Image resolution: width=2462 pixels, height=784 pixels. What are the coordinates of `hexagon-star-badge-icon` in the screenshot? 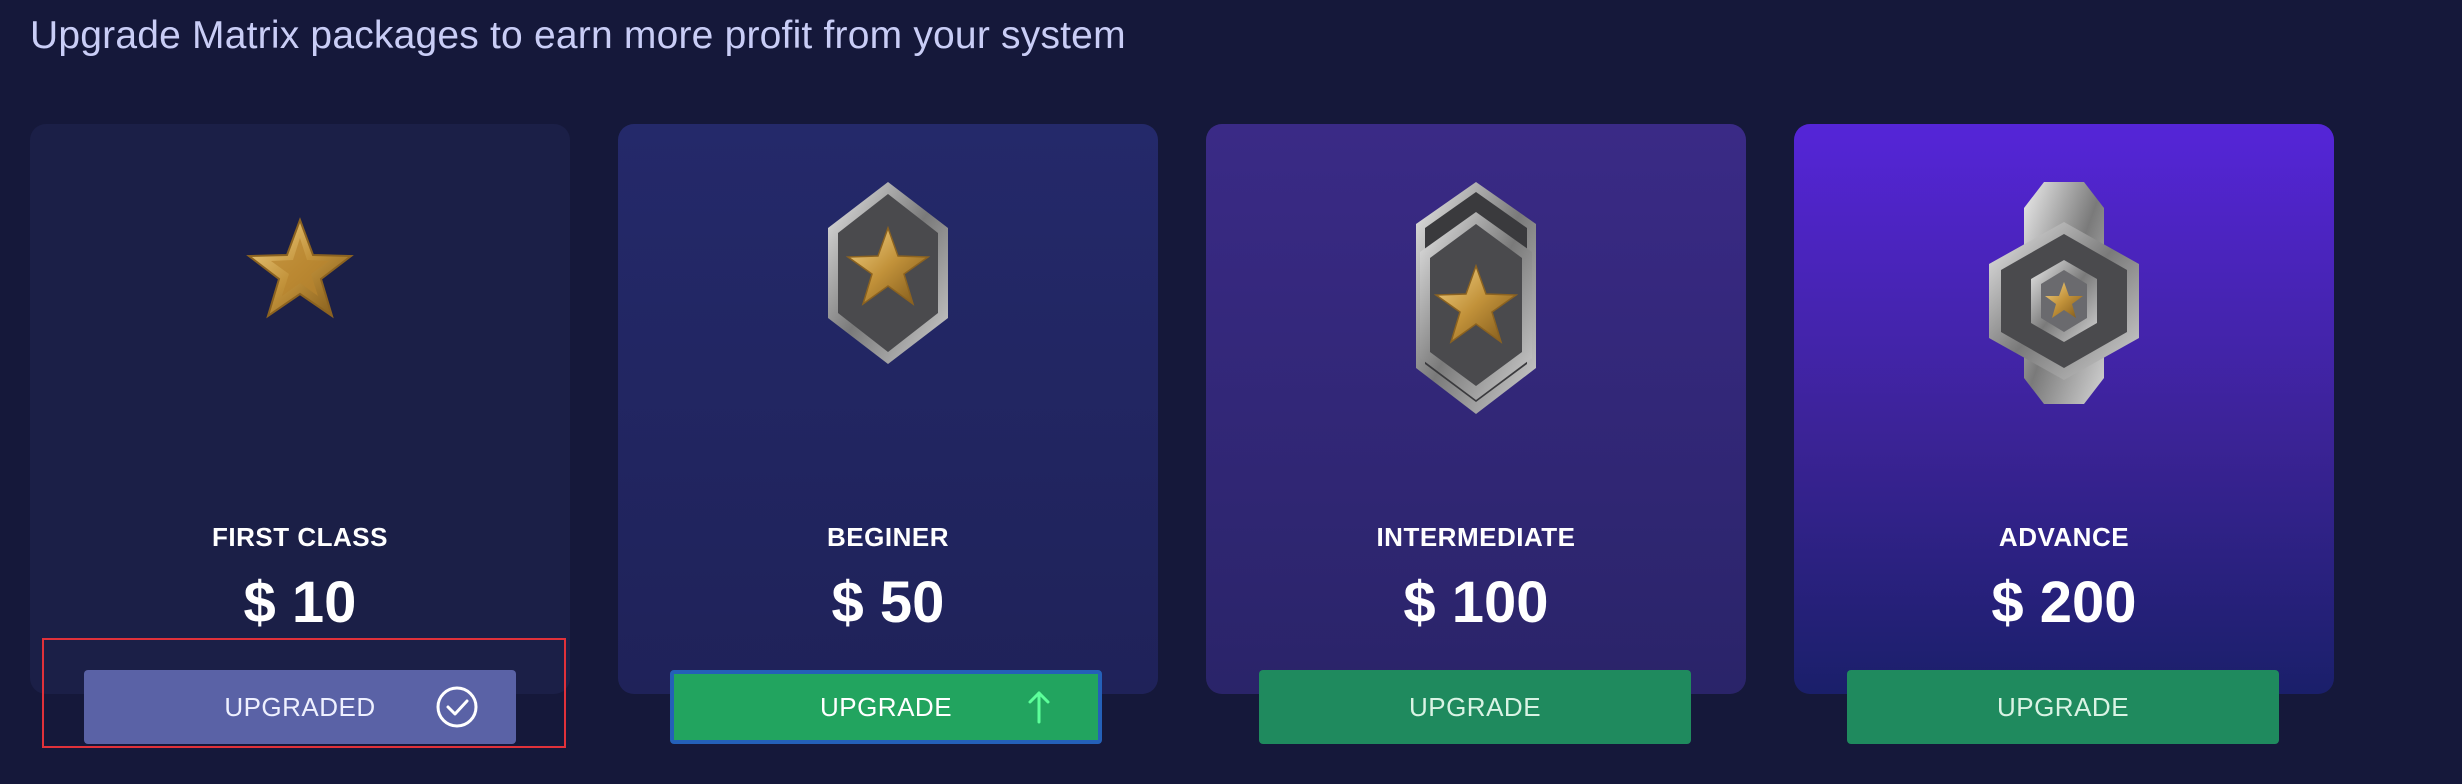 It's located at (888, 273).